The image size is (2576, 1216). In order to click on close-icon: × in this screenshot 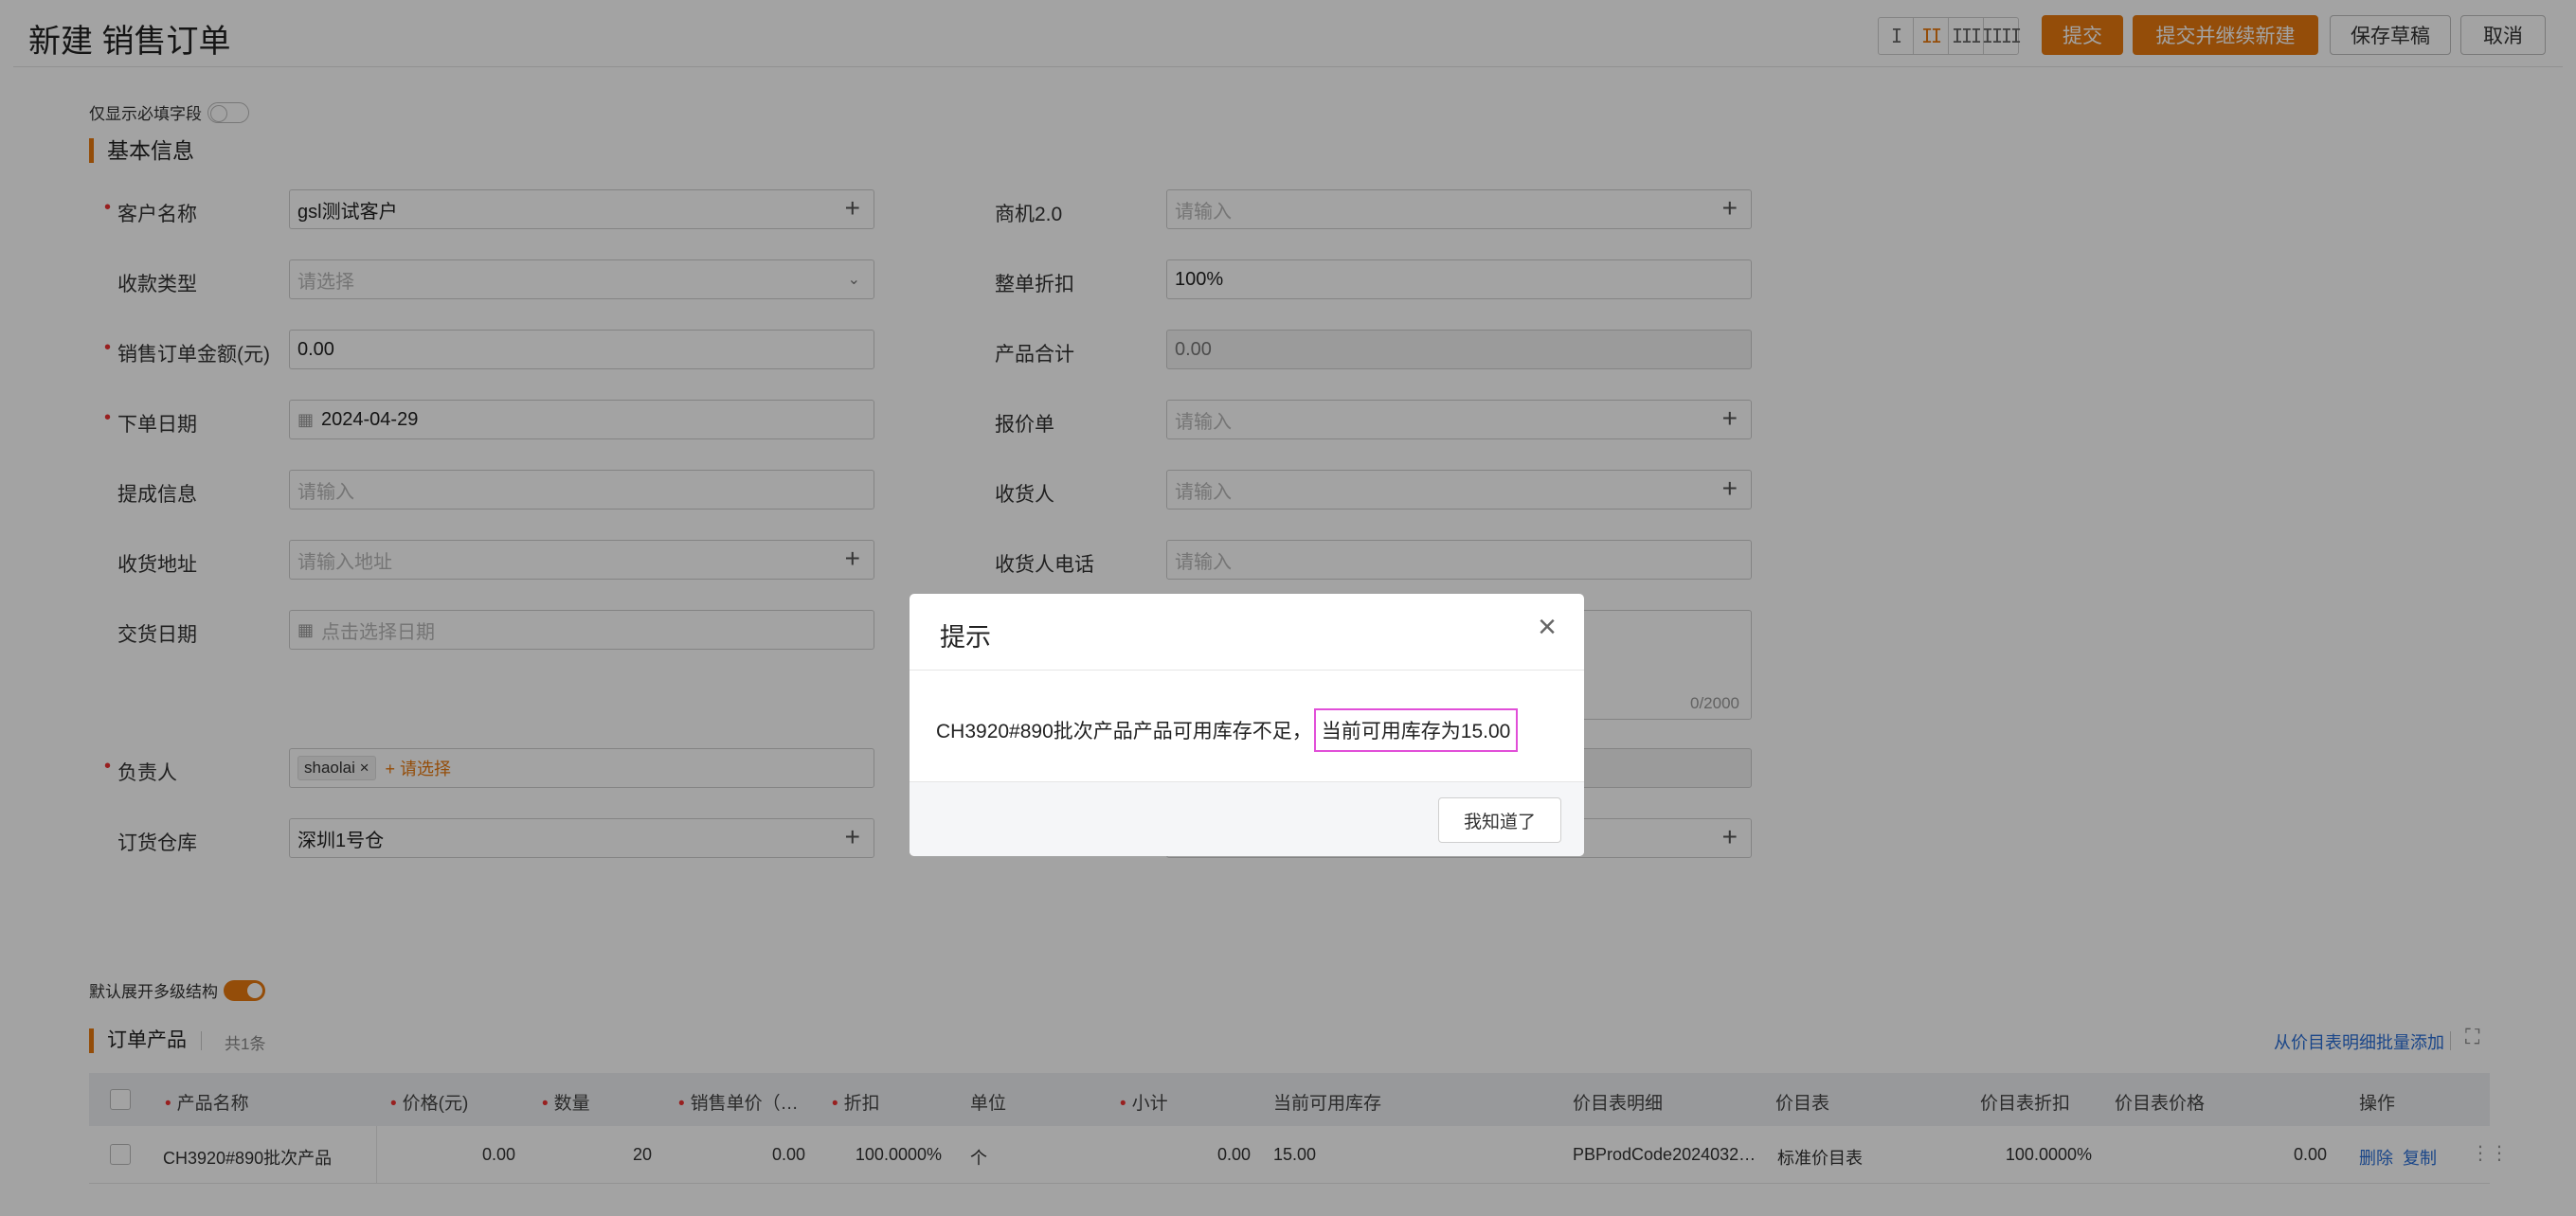, I will do `click(1547, 627)`.